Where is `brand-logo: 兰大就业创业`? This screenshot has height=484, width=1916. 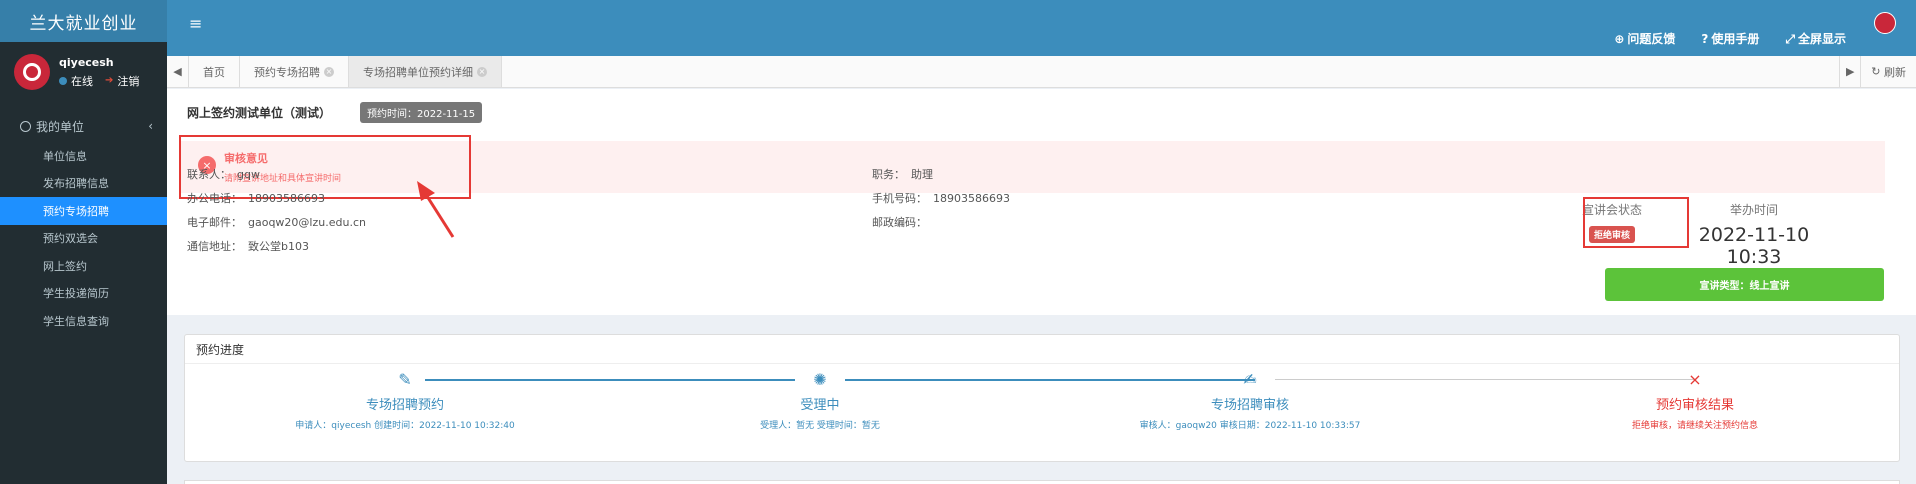
brand-logo: 兰大就业创业 is located at coordinates (83, 21).